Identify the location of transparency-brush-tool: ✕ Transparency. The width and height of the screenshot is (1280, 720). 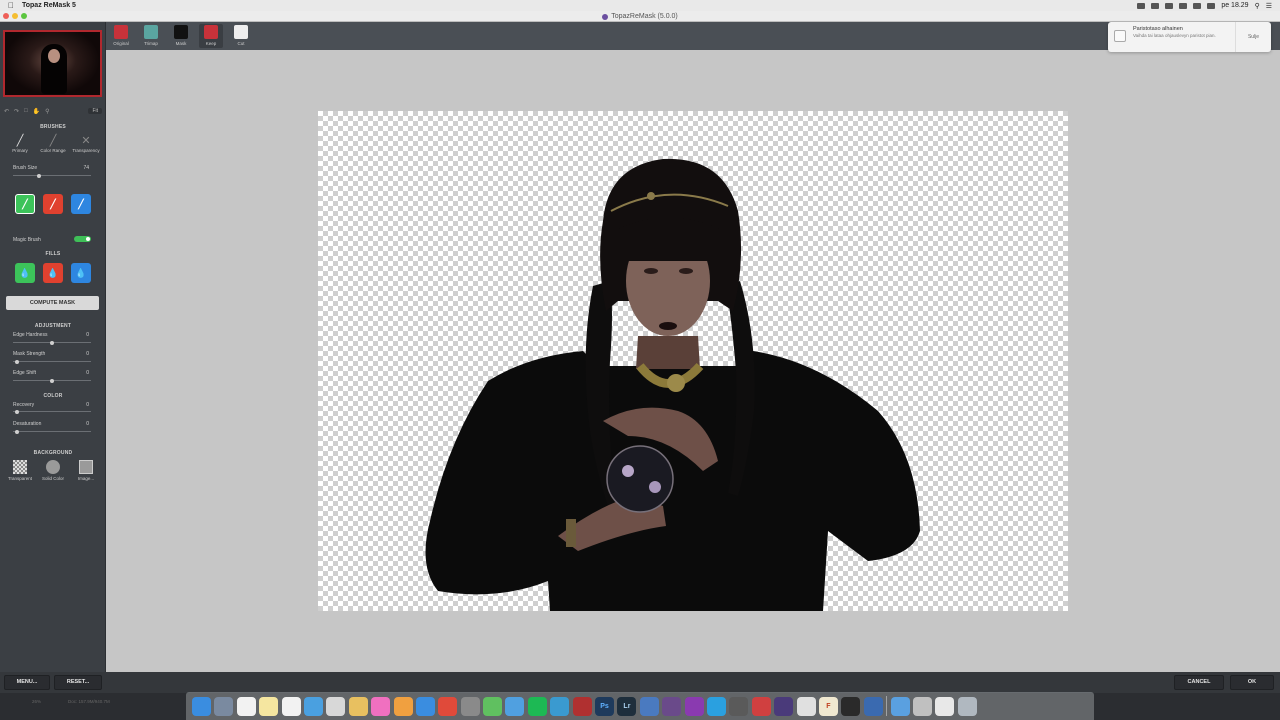
(86, 143).